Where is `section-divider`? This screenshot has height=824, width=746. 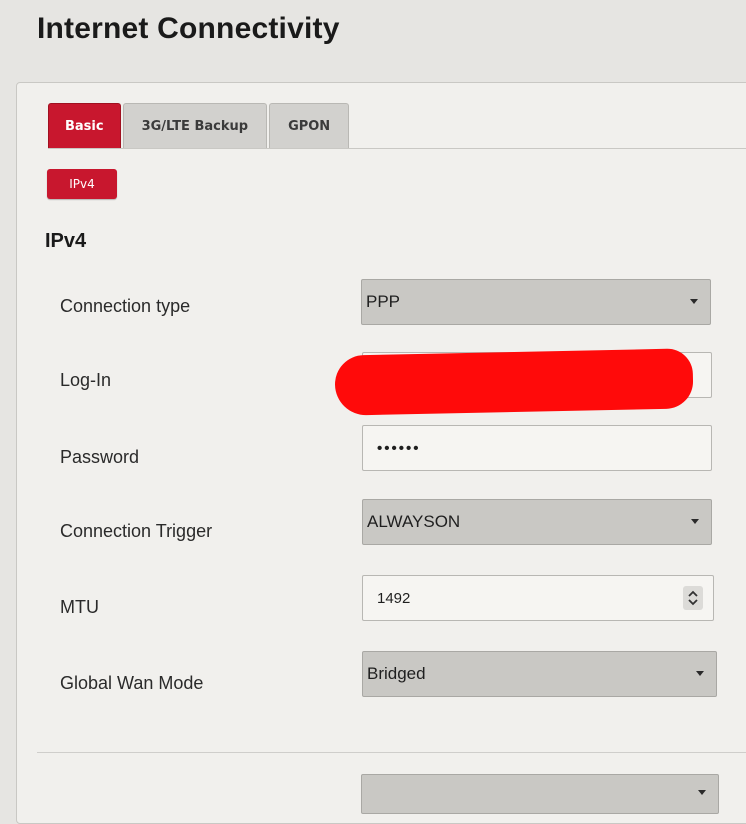
section-divider is located at coordinates (391, 752).